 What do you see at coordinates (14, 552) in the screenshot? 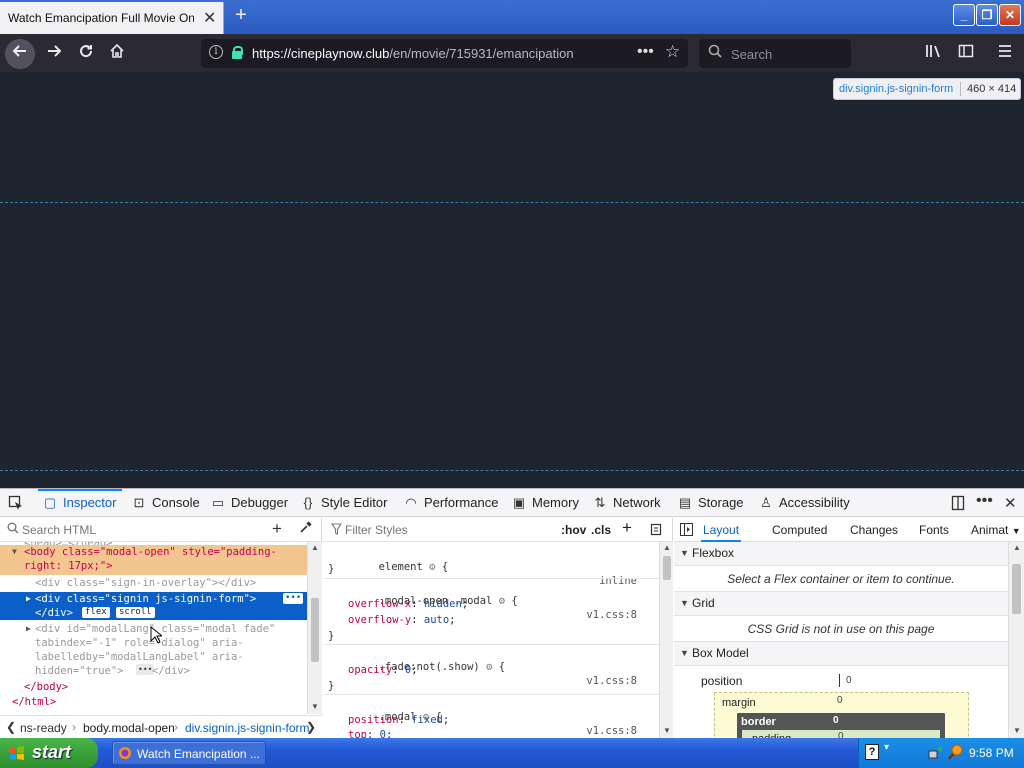
I see `collapse-arrow-icon: ▼` at bounding box center [14, 552].